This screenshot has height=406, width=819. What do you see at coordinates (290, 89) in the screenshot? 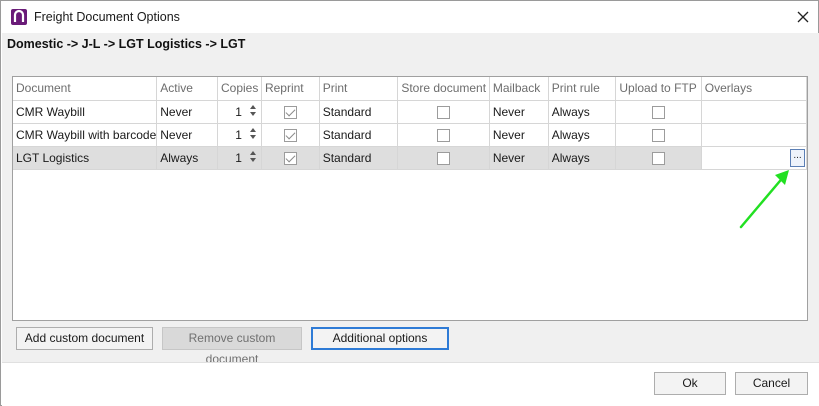
I see `column-header-reprint: Reprint` at bounding box center [290, 89].